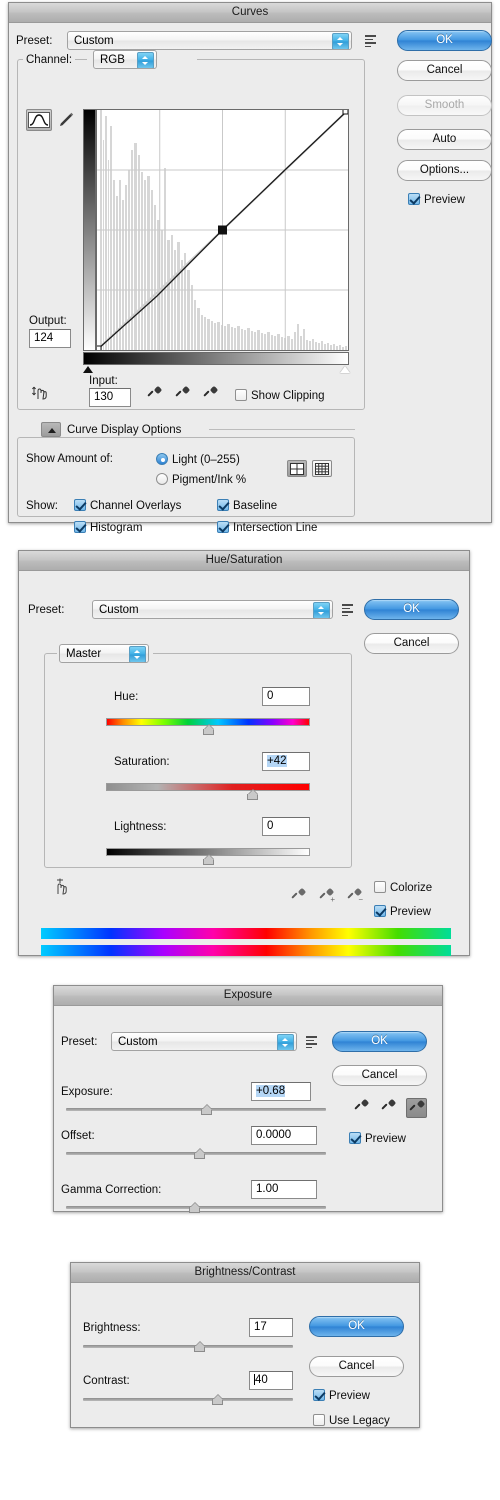 The height and width of the screenshot is (1500, 500). Describe the element at coordinates (110, 397) in the screenshot. I see `input-field: 130` at that location.